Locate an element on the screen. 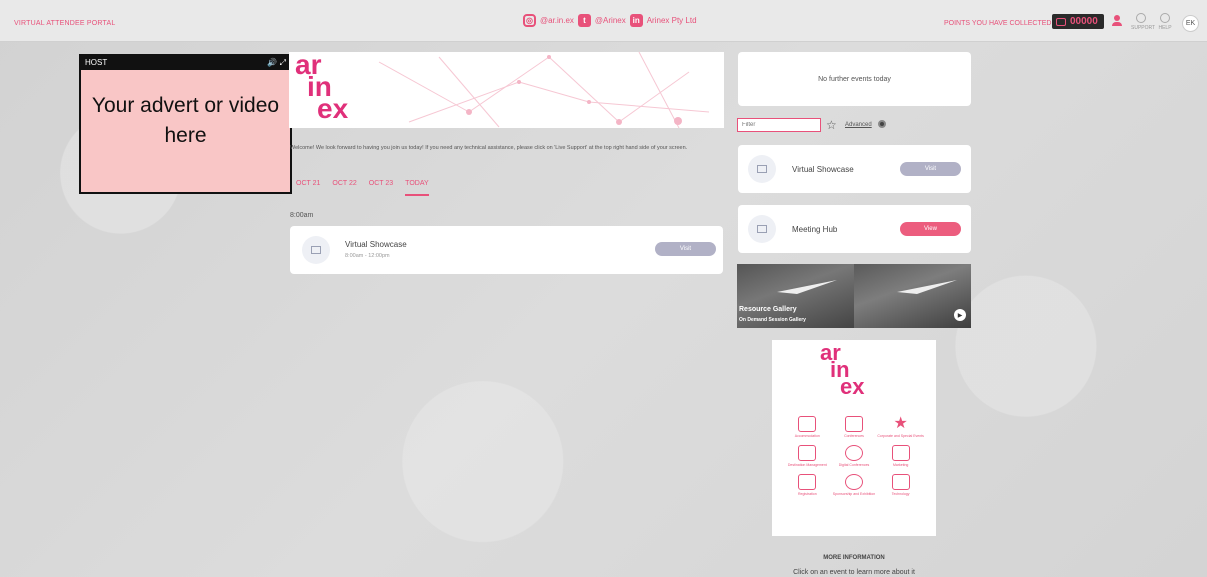 The image size is (1207, 577). avatar-initials: EK is located at coordinates (1190, 23).